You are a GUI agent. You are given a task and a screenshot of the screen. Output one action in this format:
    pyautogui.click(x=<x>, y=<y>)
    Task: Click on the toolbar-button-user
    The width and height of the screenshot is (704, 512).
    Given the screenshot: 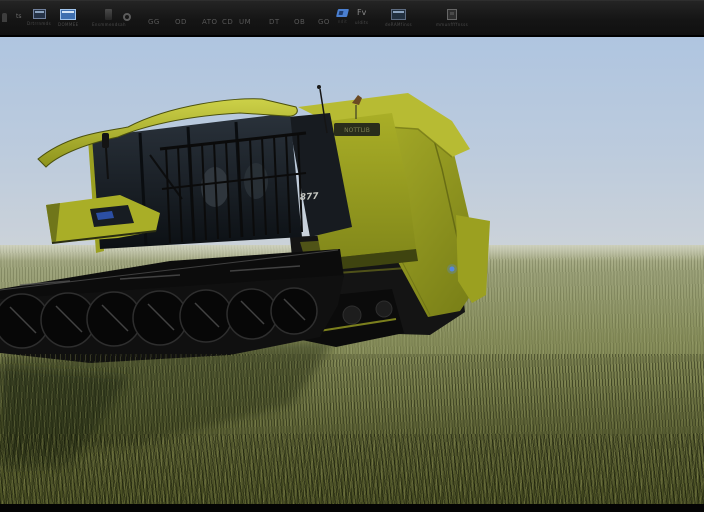 What is the action you would take?
    pyautogui.click(x=4, y=17)
    